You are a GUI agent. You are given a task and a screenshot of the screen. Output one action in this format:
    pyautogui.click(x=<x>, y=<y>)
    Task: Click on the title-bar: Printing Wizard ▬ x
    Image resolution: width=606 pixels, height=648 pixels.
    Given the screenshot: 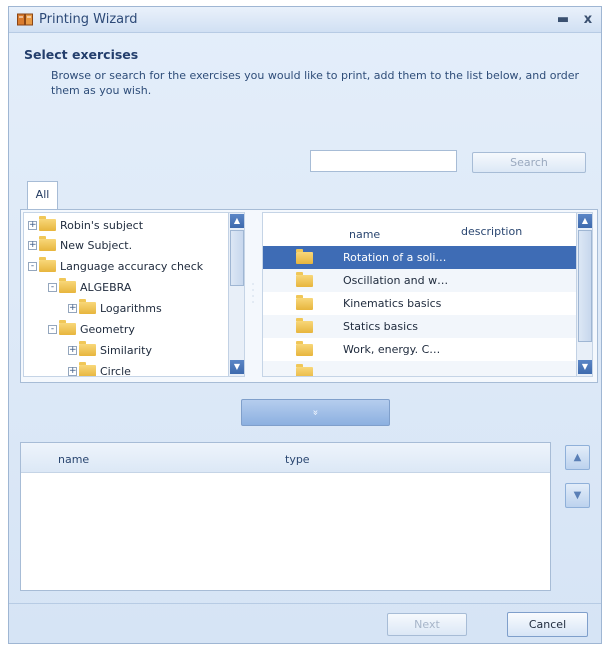 What is the action you would take?
    pyautogui.click(x=305, y=20)
    